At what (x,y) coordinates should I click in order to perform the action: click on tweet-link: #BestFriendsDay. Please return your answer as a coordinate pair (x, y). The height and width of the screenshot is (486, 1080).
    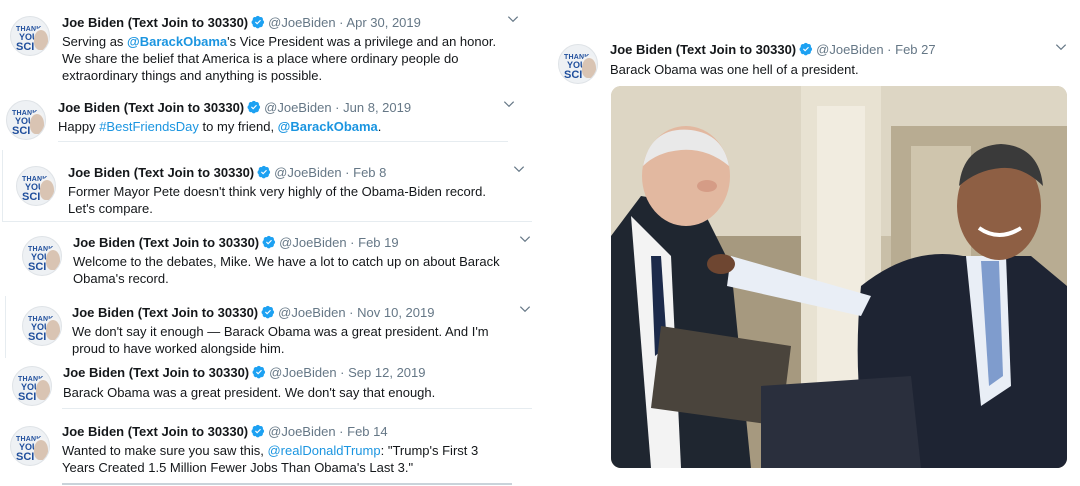
    Looking at the image, I should click on (149, 126).